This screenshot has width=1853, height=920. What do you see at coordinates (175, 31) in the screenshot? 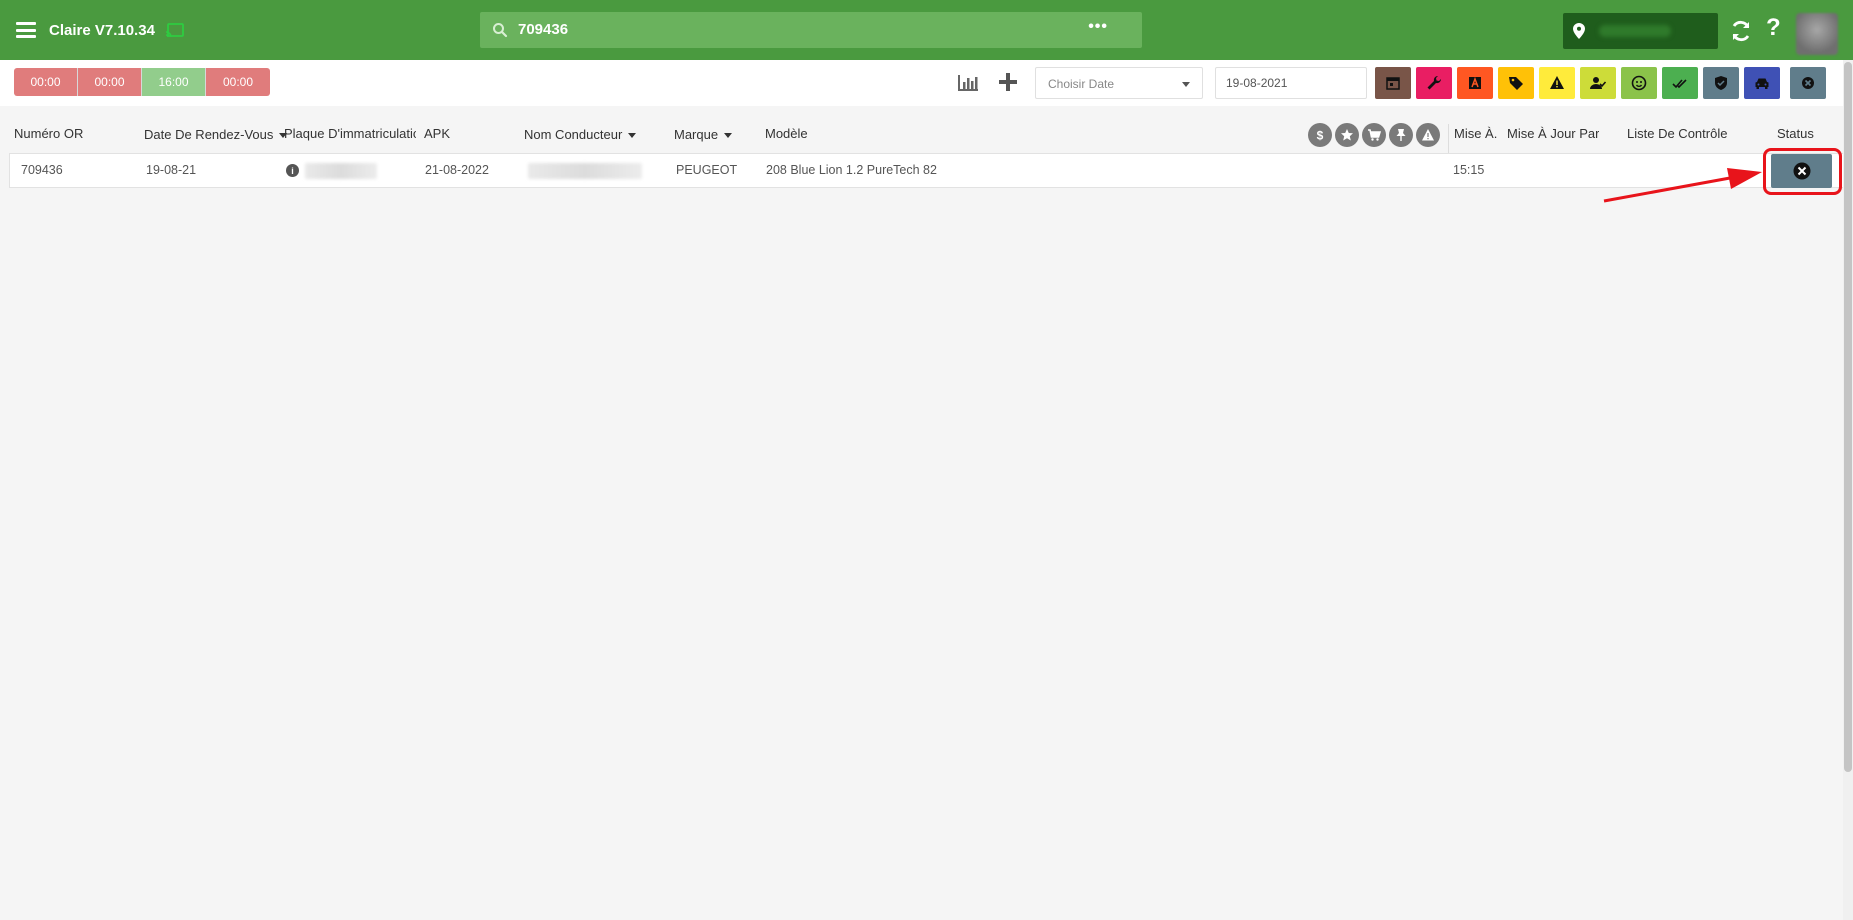
I see `cast-icon` at bounding box center [175, 31].